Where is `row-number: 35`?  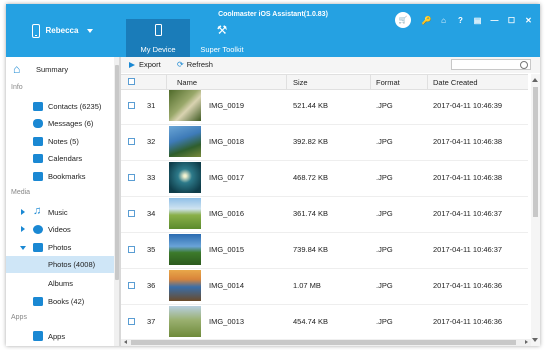
row-number: 35 is located at coordinates (151, 249).